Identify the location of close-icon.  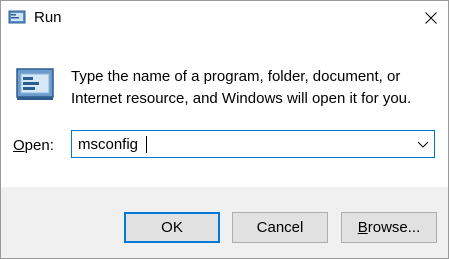
(431, 18).